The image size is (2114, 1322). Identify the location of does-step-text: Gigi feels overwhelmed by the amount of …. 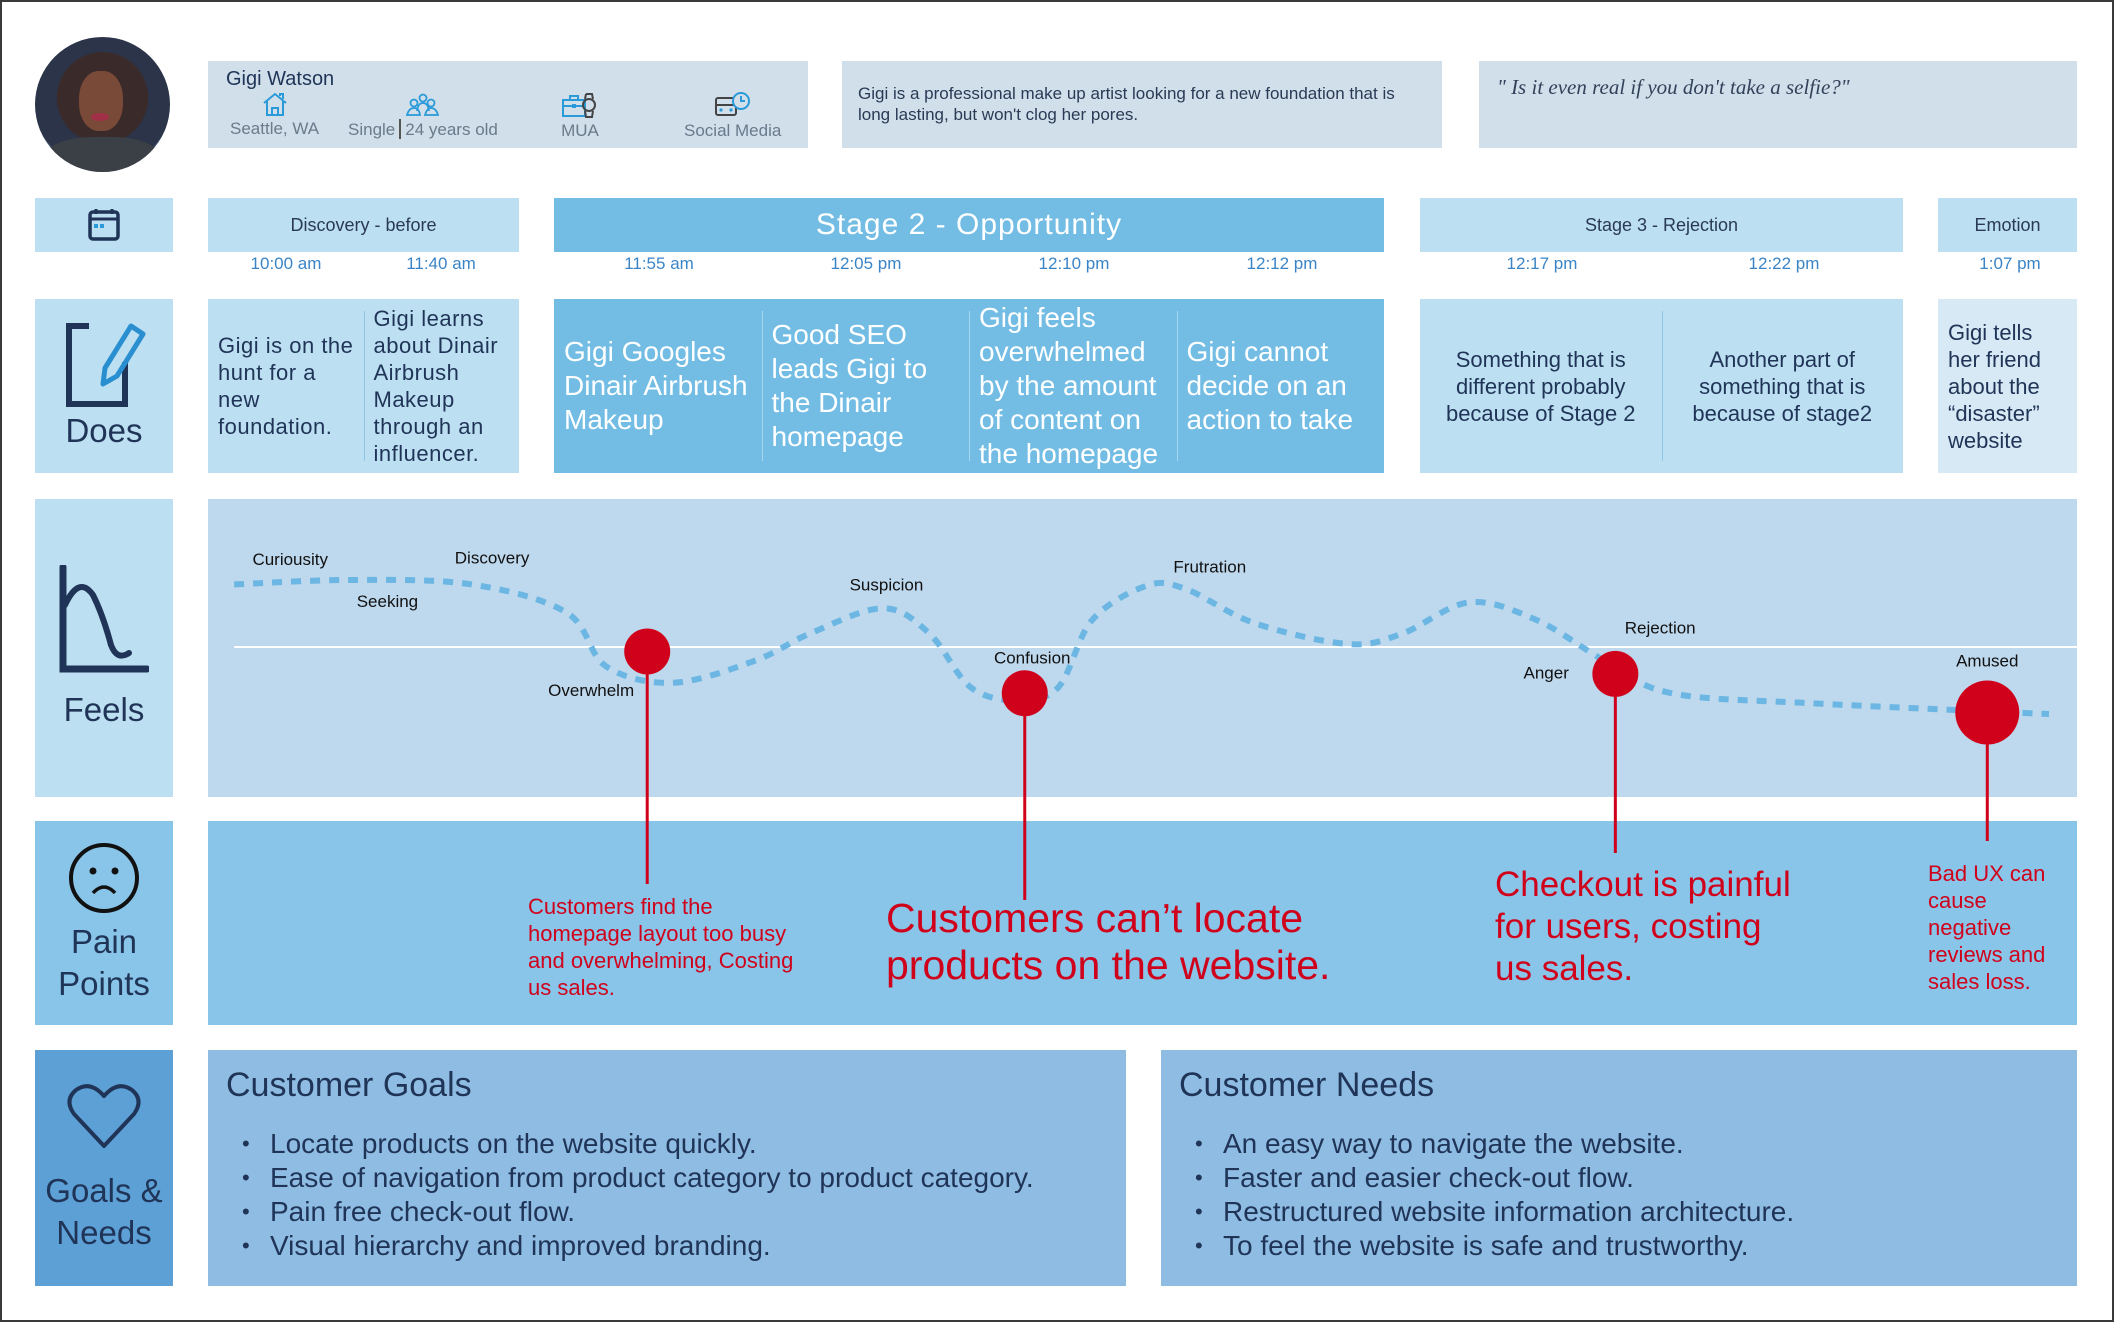
(1069, 385).